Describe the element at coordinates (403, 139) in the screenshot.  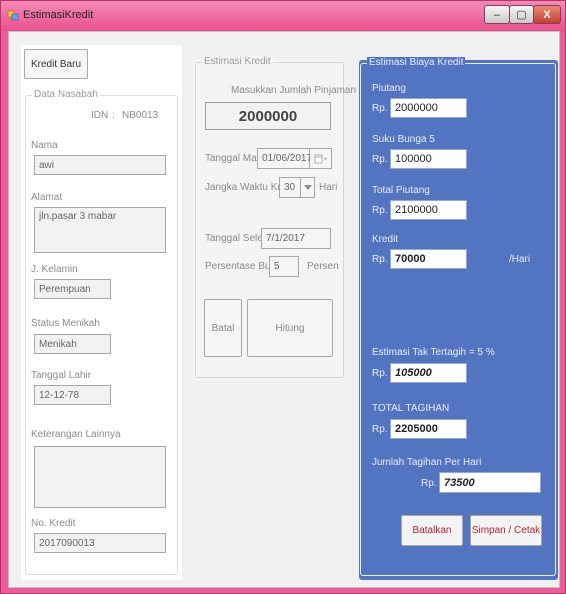
I see `interest-label: Suku Bunga 5` at that location.